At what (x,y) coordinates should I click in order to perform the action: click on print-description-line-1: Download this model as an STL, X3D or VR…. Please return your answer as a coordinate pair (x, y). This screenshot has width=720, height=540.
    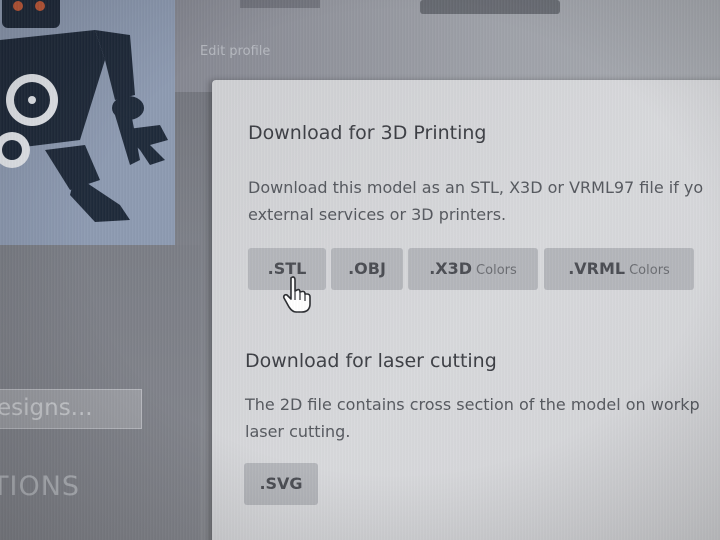
    Looking at the image, I should click on (476, 187).